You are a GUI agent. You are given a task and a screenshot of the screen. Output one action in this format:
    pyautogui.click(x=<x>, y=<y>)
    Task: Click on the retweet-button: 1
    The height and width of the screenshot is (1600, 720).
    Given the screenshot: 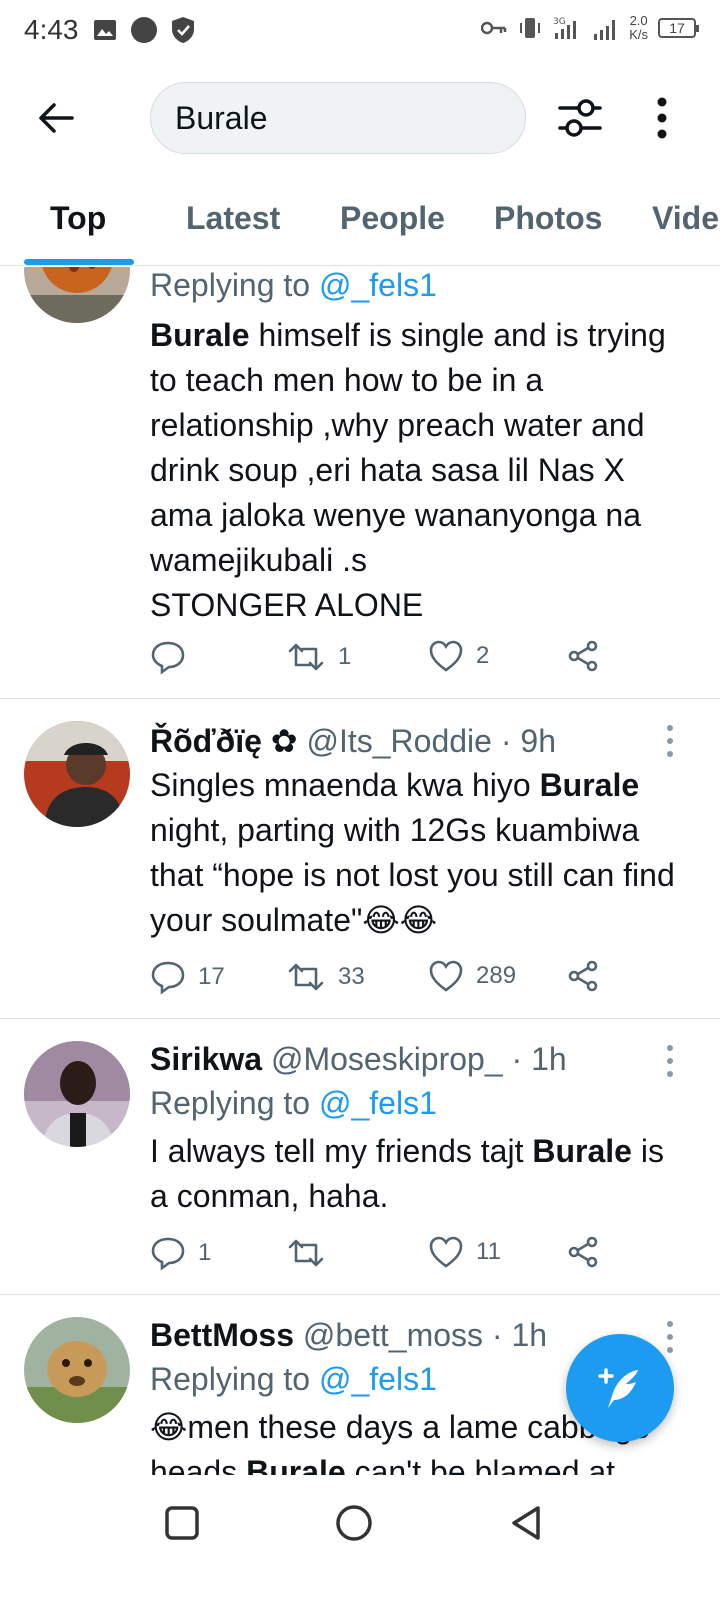 What is the action you would take?
    pyautogui.click(x=318, y=657)
    